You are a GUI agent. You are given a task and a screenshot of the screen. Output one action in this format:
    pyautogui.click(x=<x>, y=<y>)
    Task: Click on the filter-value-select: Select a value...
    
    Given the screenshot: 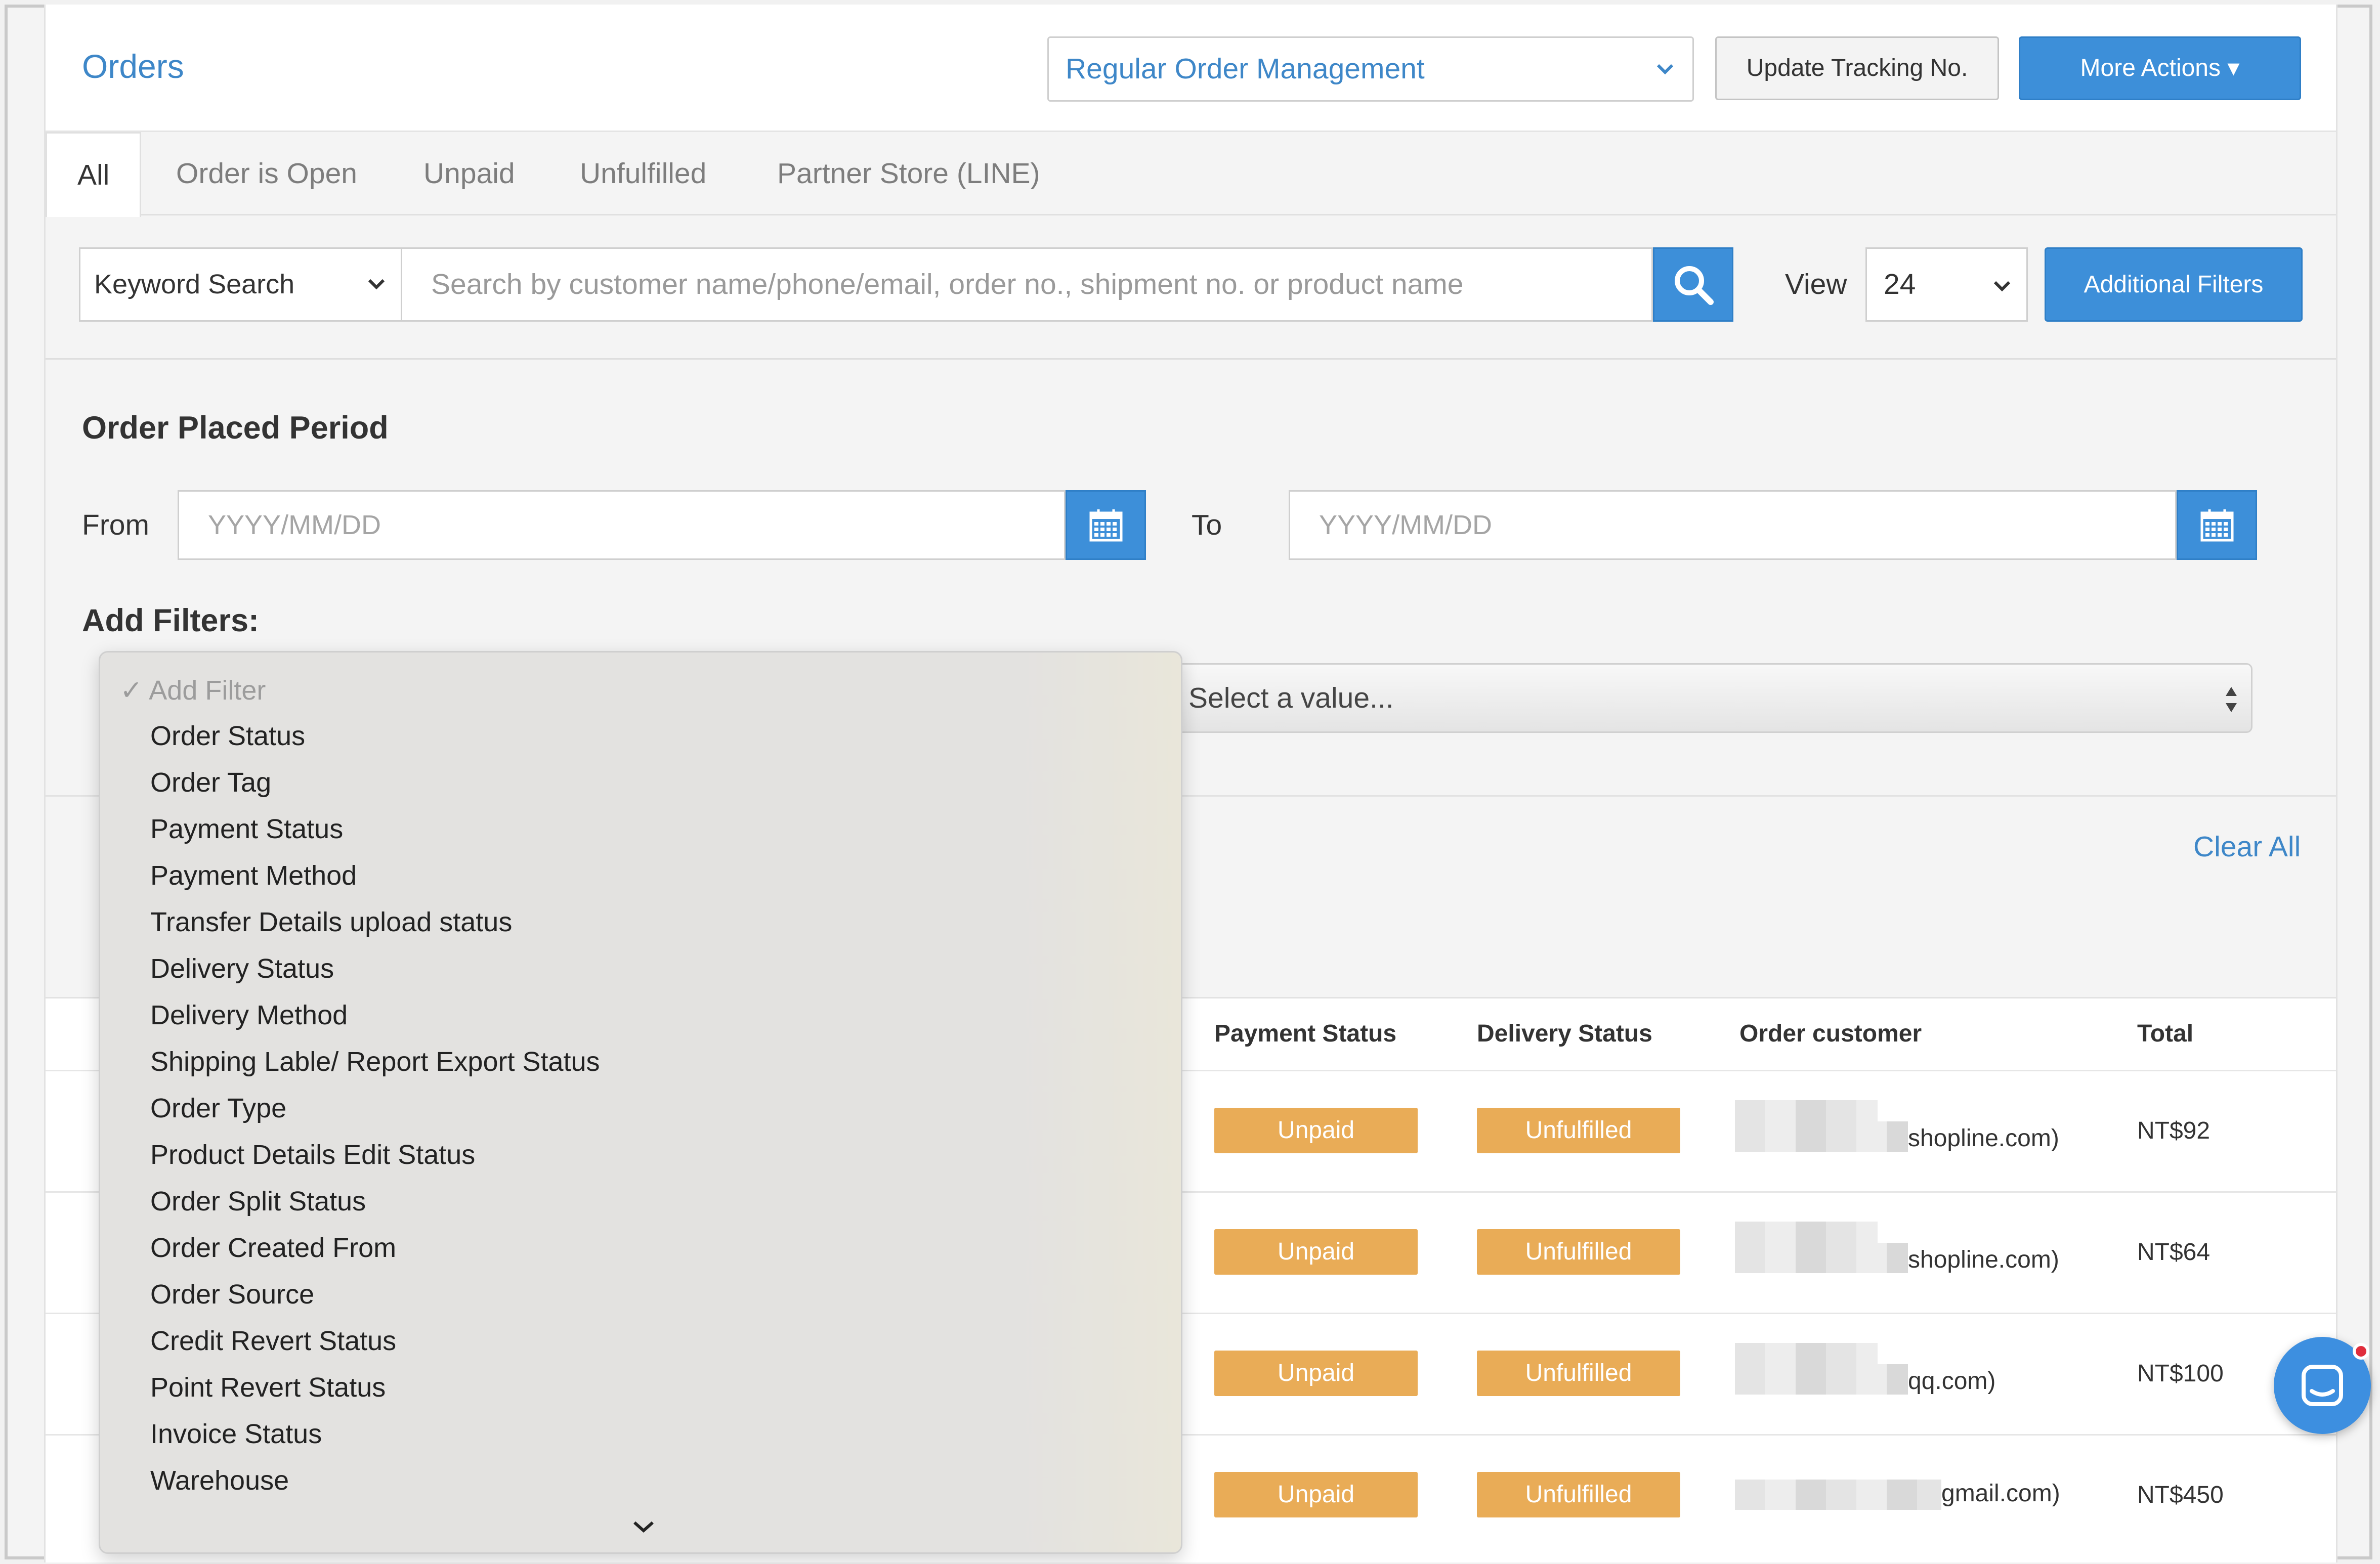 What is the action you would take?
    pyautogui.click(x=1712, y=698)
    